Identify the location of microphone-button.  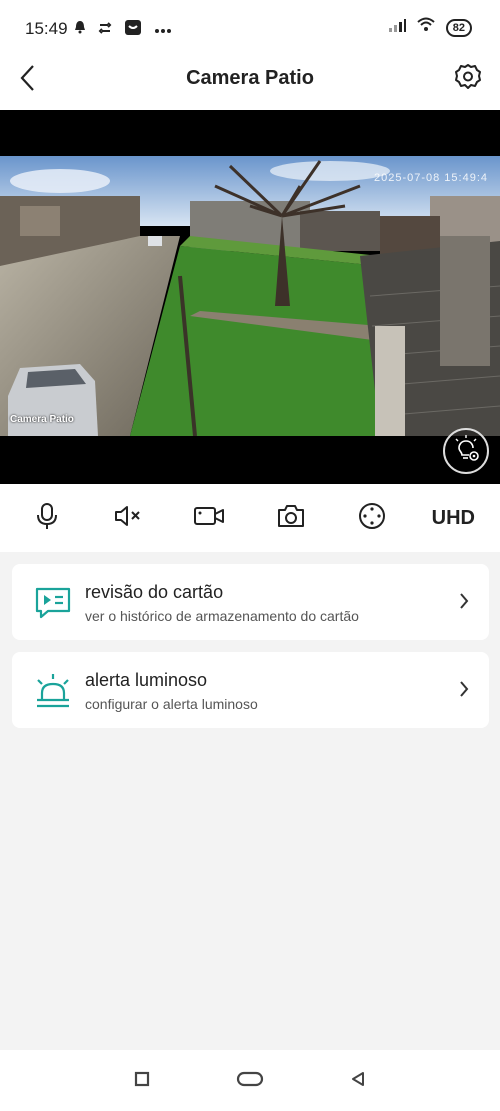
(47, 518).